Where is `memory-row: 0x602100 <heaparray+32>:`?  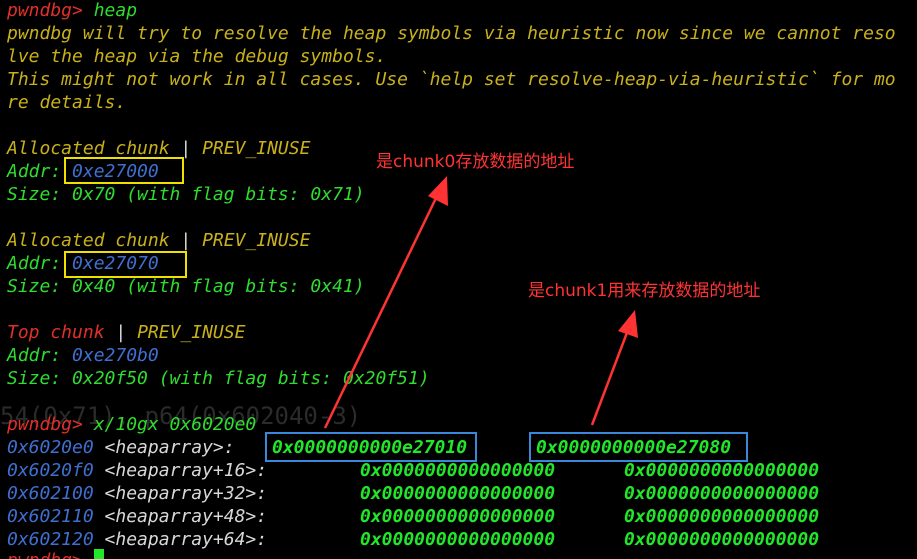
memory-row: 0x602100 <heaparray+32>: is located at coordinates (137, 493).